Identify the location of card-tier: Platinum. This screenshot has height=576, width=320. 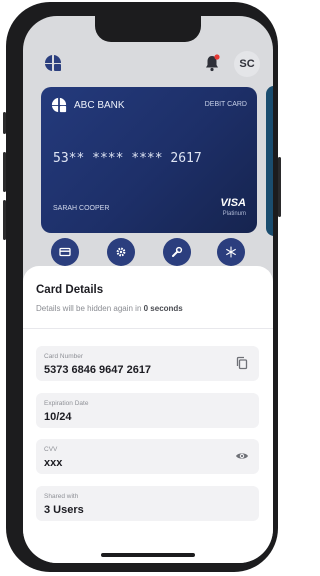
(234, 214).